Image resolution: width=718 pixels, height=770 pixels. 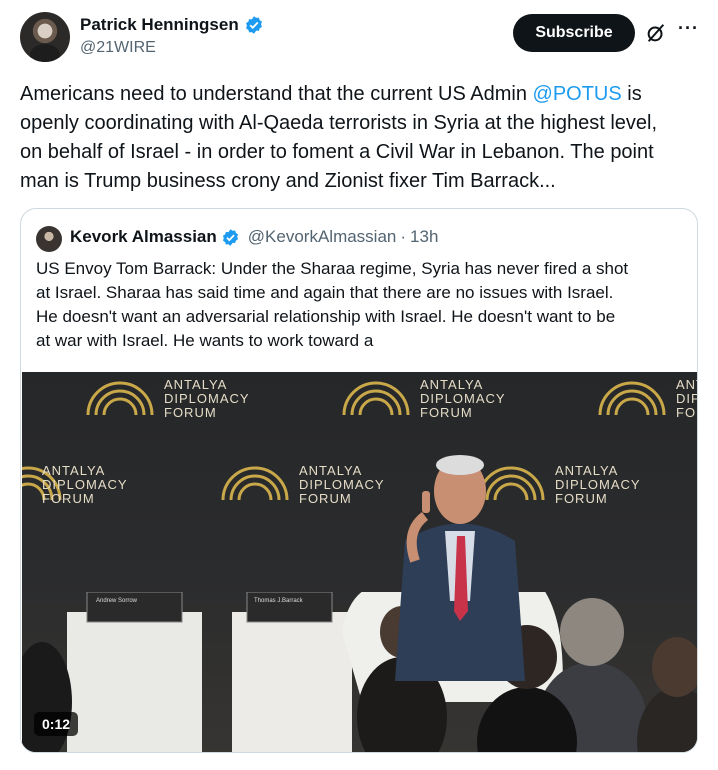 What do you see at coordinates (45, 37) in the screenshot?
I see `author-avatar` at bounding box center [45, 37].